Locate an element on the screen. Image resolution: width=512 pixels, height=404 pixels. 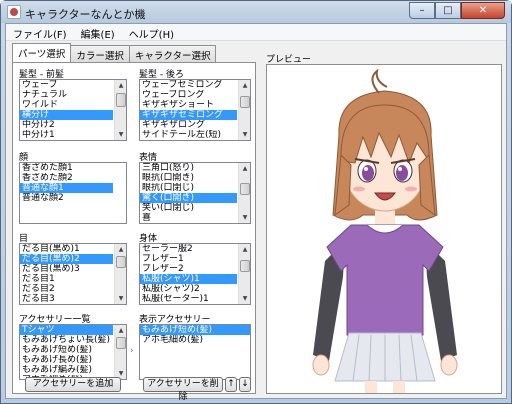
list-item: 中分け1 is located at coordinates (66, 135).